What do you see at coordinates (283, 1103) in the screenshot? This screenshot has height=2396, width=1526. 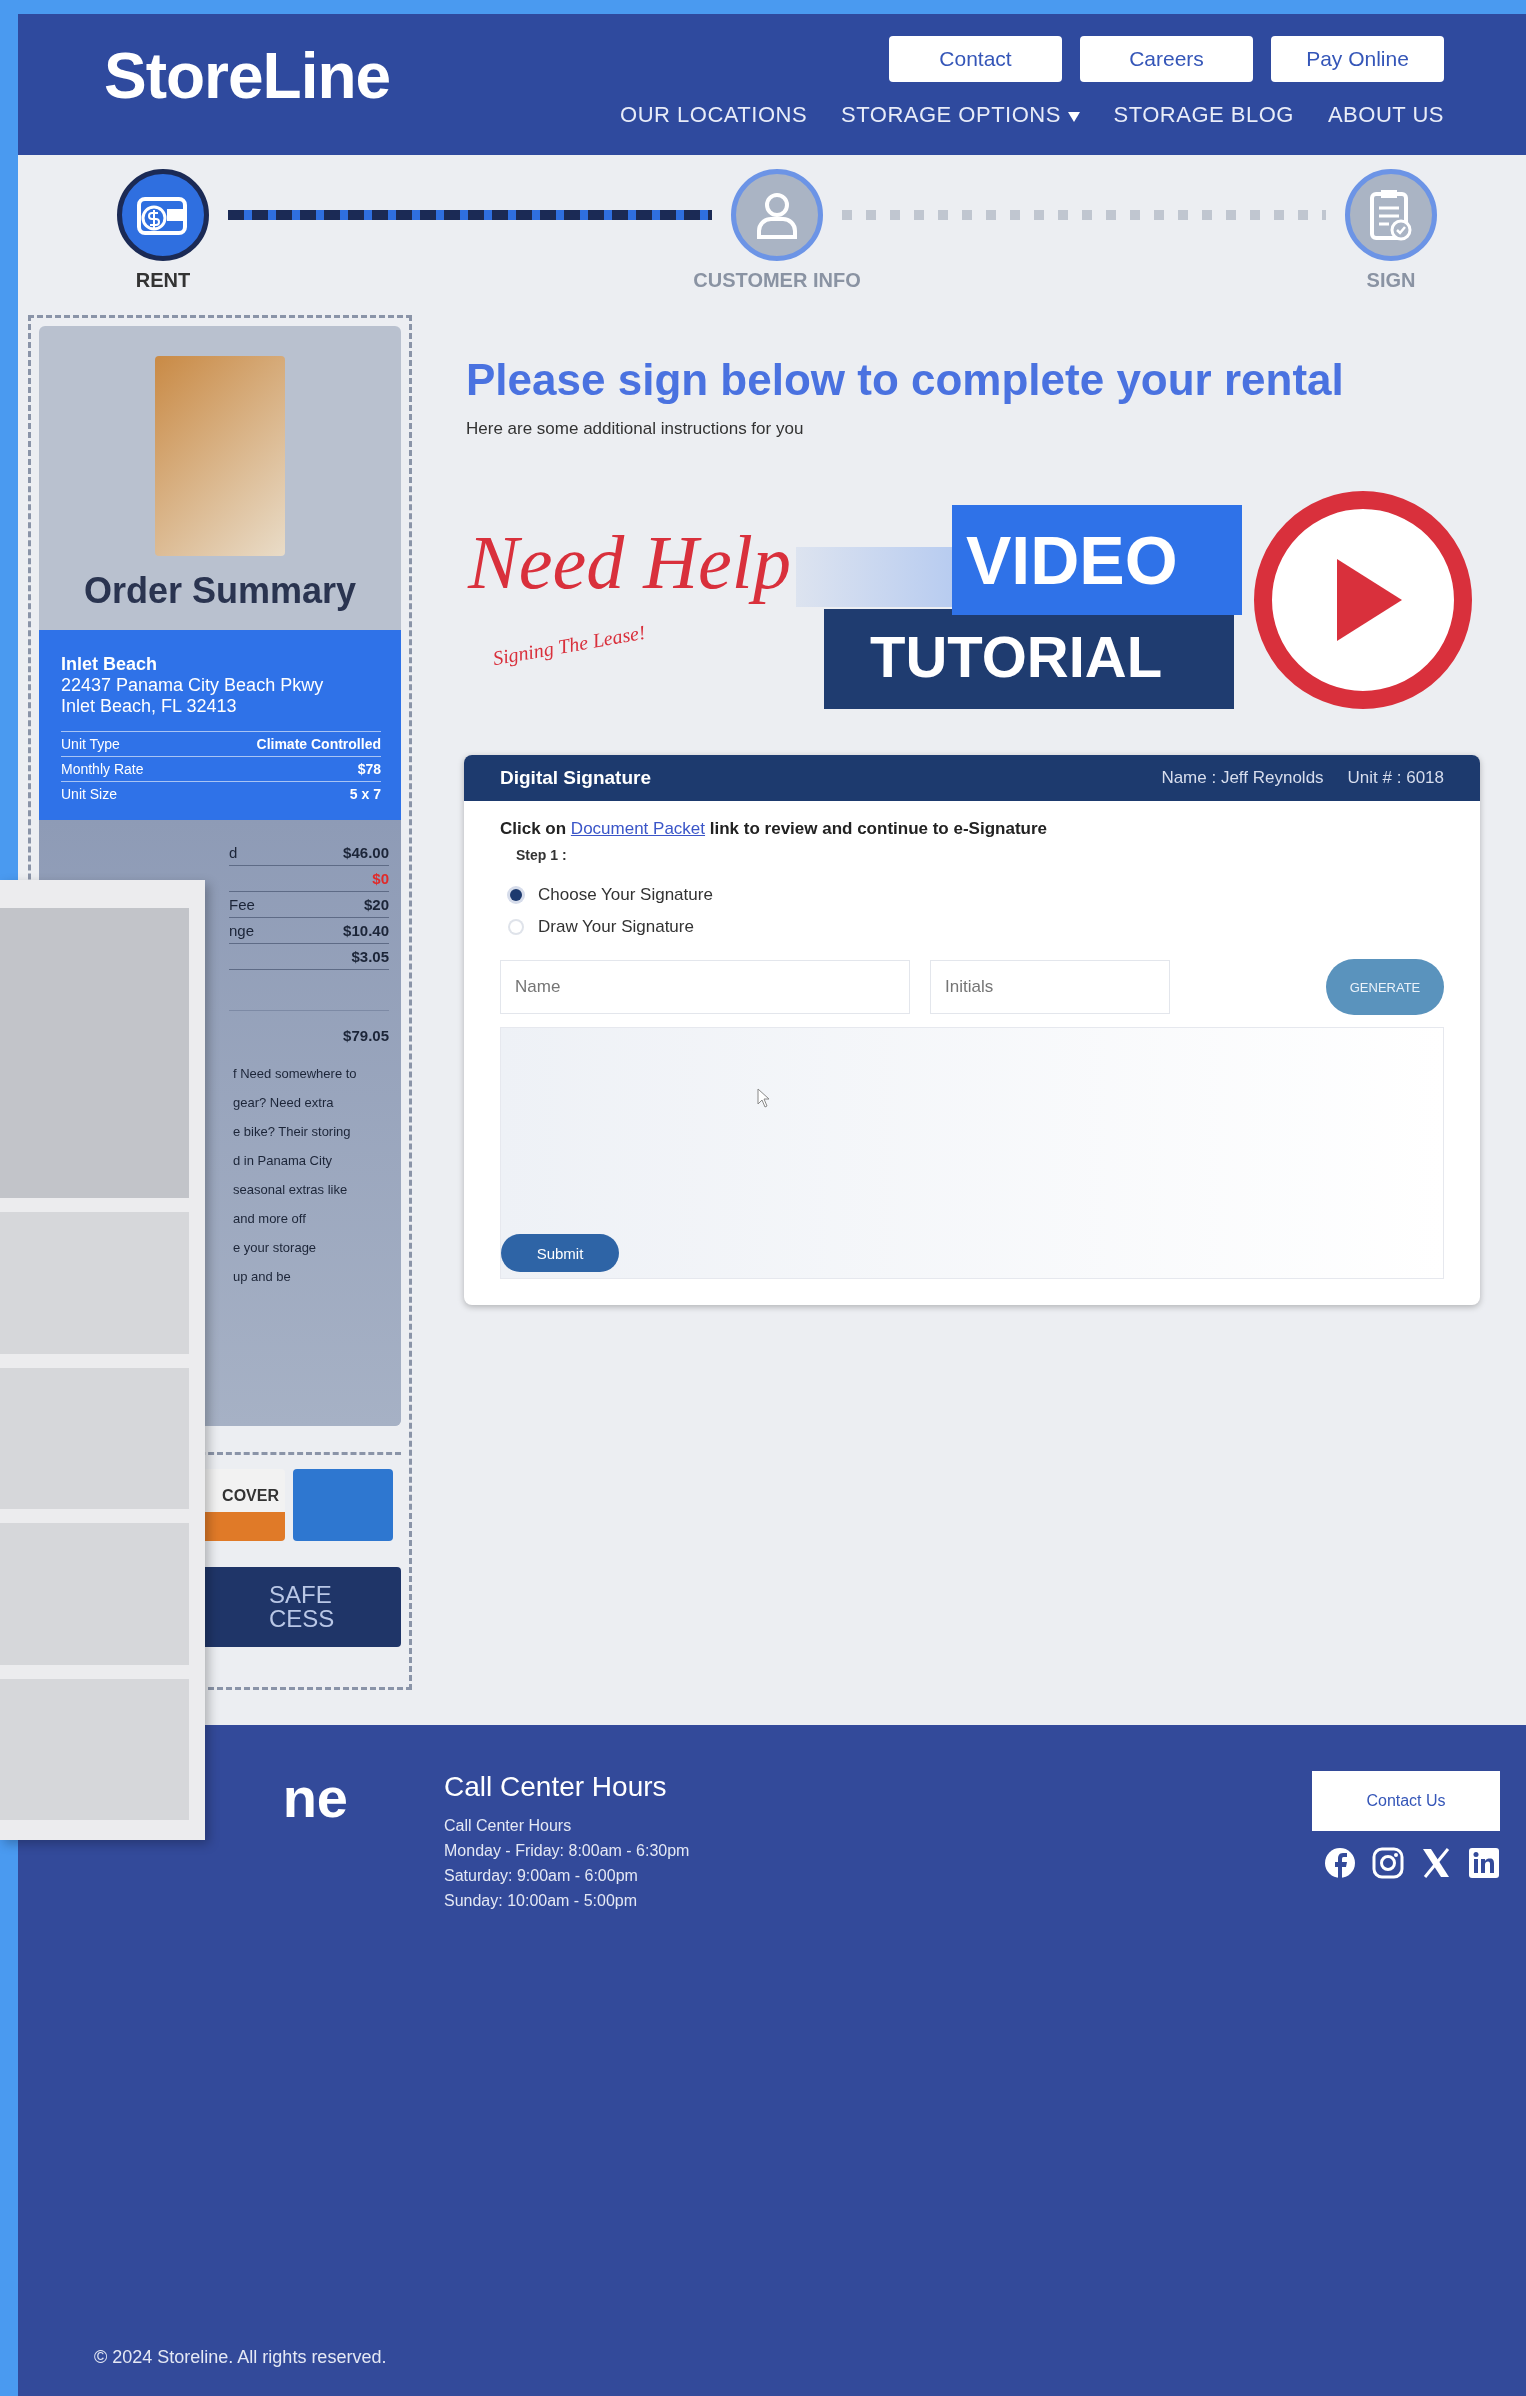 I see `promo-text: gear? Need extra` at bounding box center [283, 1103].